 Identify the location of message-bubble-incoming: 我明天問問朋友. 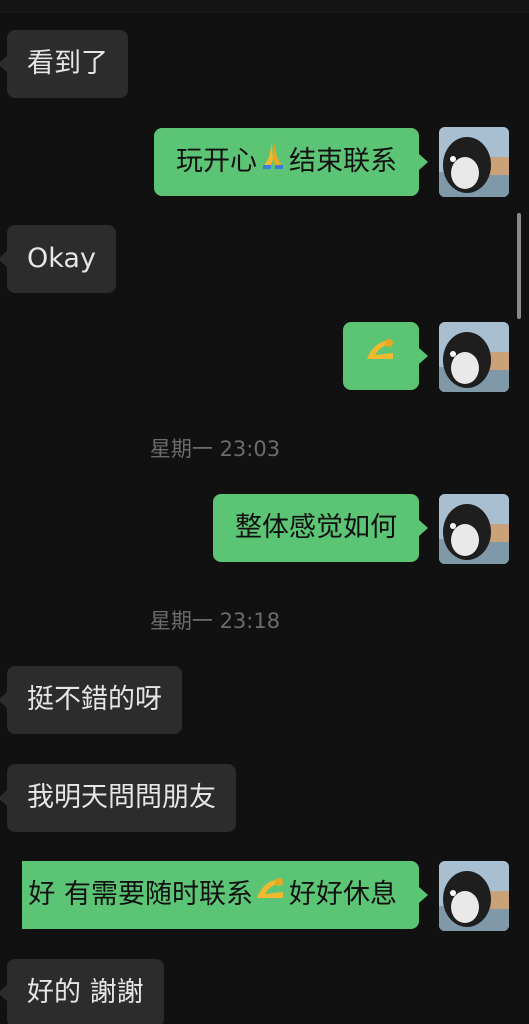
(121, 798).